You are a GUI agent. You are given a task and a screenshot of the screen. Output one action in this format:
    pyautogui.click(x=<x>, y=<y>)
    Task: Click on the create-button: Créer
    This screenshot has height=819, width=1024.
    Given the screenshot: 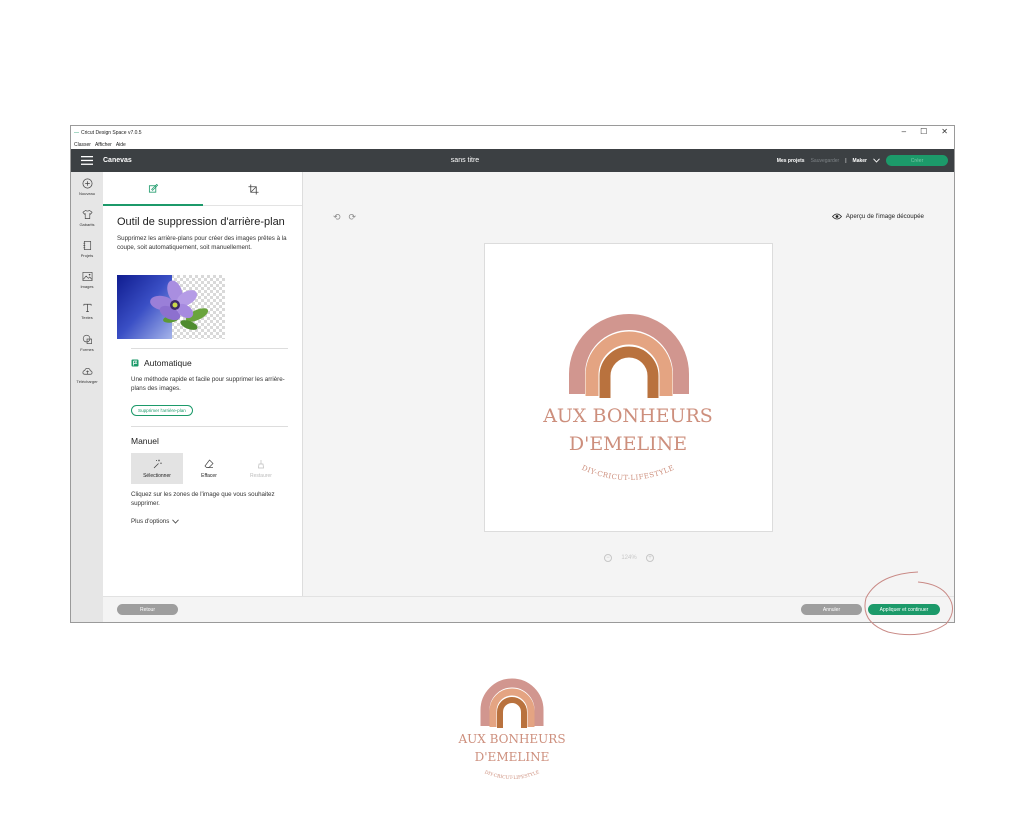 What is the action you would take?
    pyautogui.click(x=917, y=160)
    